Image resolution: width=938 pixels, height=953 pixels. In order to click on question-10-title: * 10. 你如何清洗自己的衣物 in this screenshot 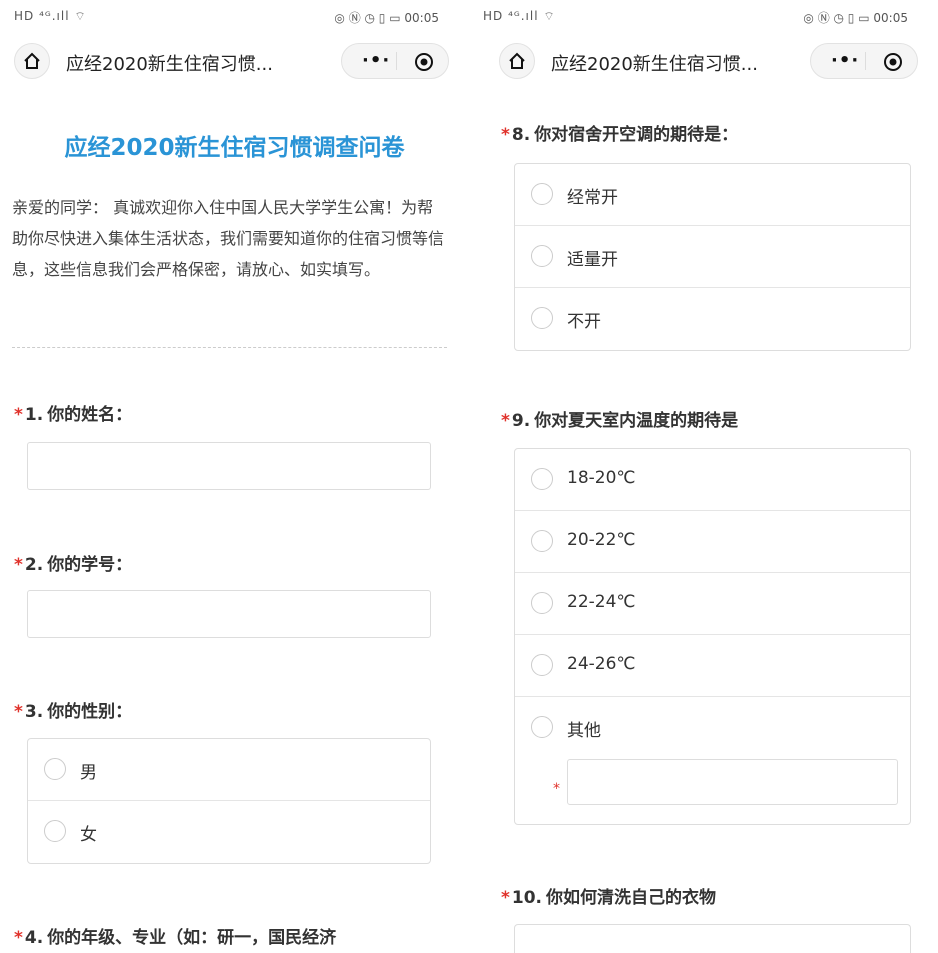, I will do `click(609, 898)`.